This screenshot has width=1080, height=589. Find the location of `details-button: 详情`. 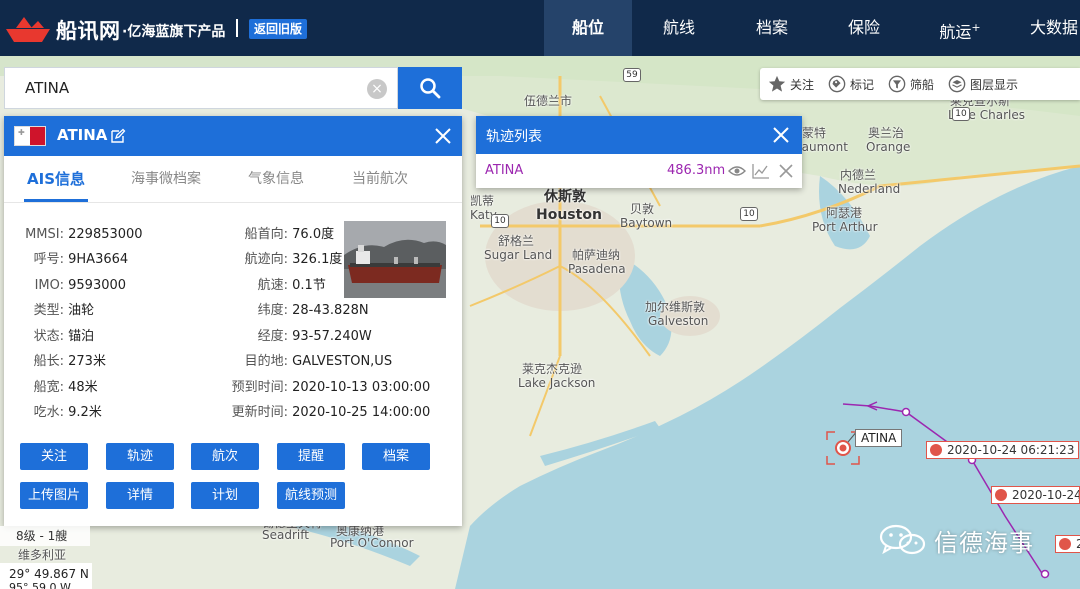

details-button: 详情 is located at coordinates (140, 495).